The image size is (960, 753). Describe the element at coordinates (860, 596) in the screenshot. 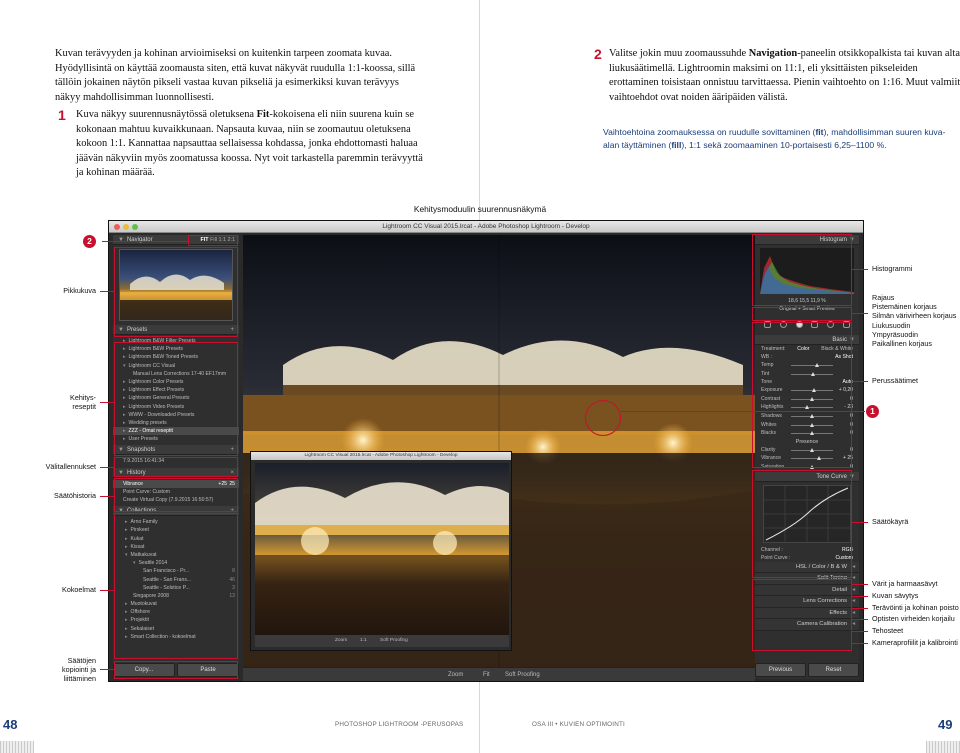

I see `callout-savytys` at that location.